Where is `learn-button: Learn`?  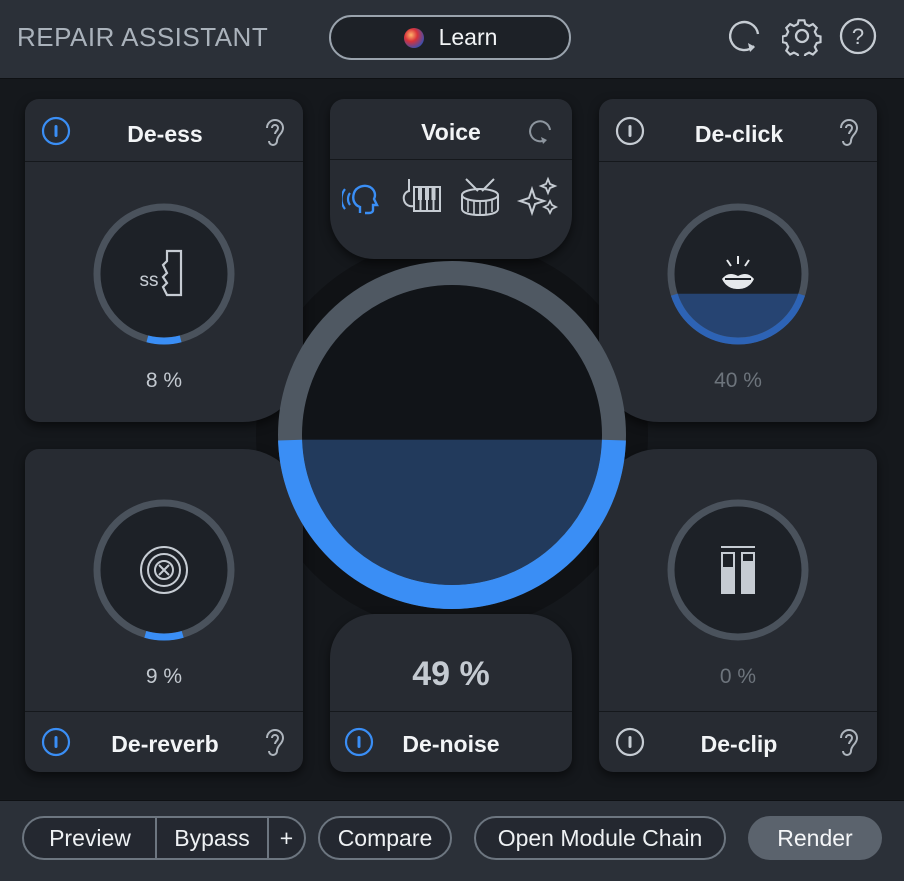 learn-button: Learn is located at coordinates (450, 37).